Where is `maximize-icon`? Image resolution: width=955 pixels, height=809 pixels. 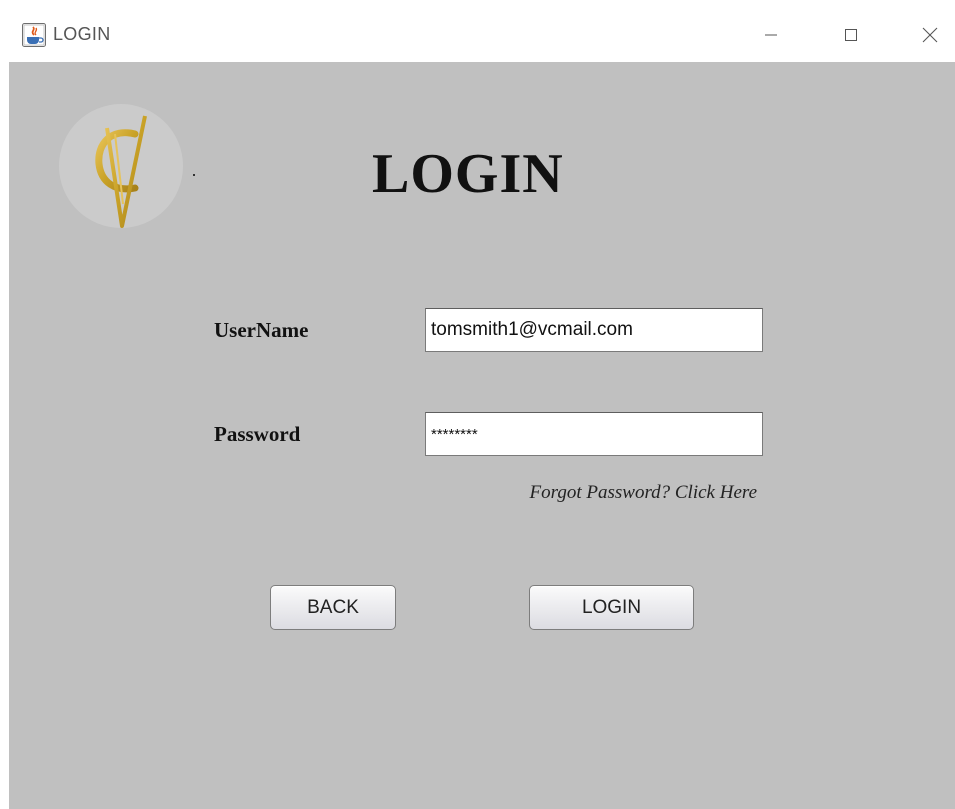 maximize-icon is located at coordinates (851, 35).